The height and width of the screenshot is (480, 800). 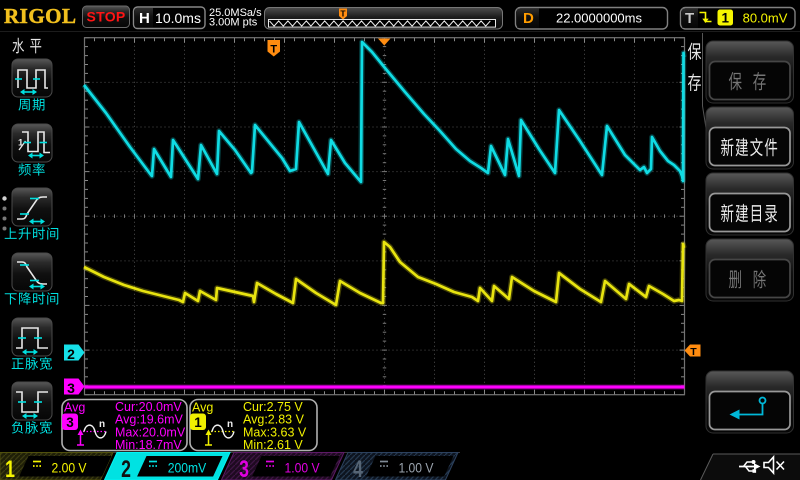 I want to click on svg-text: 4, so click(x=358, y=467).